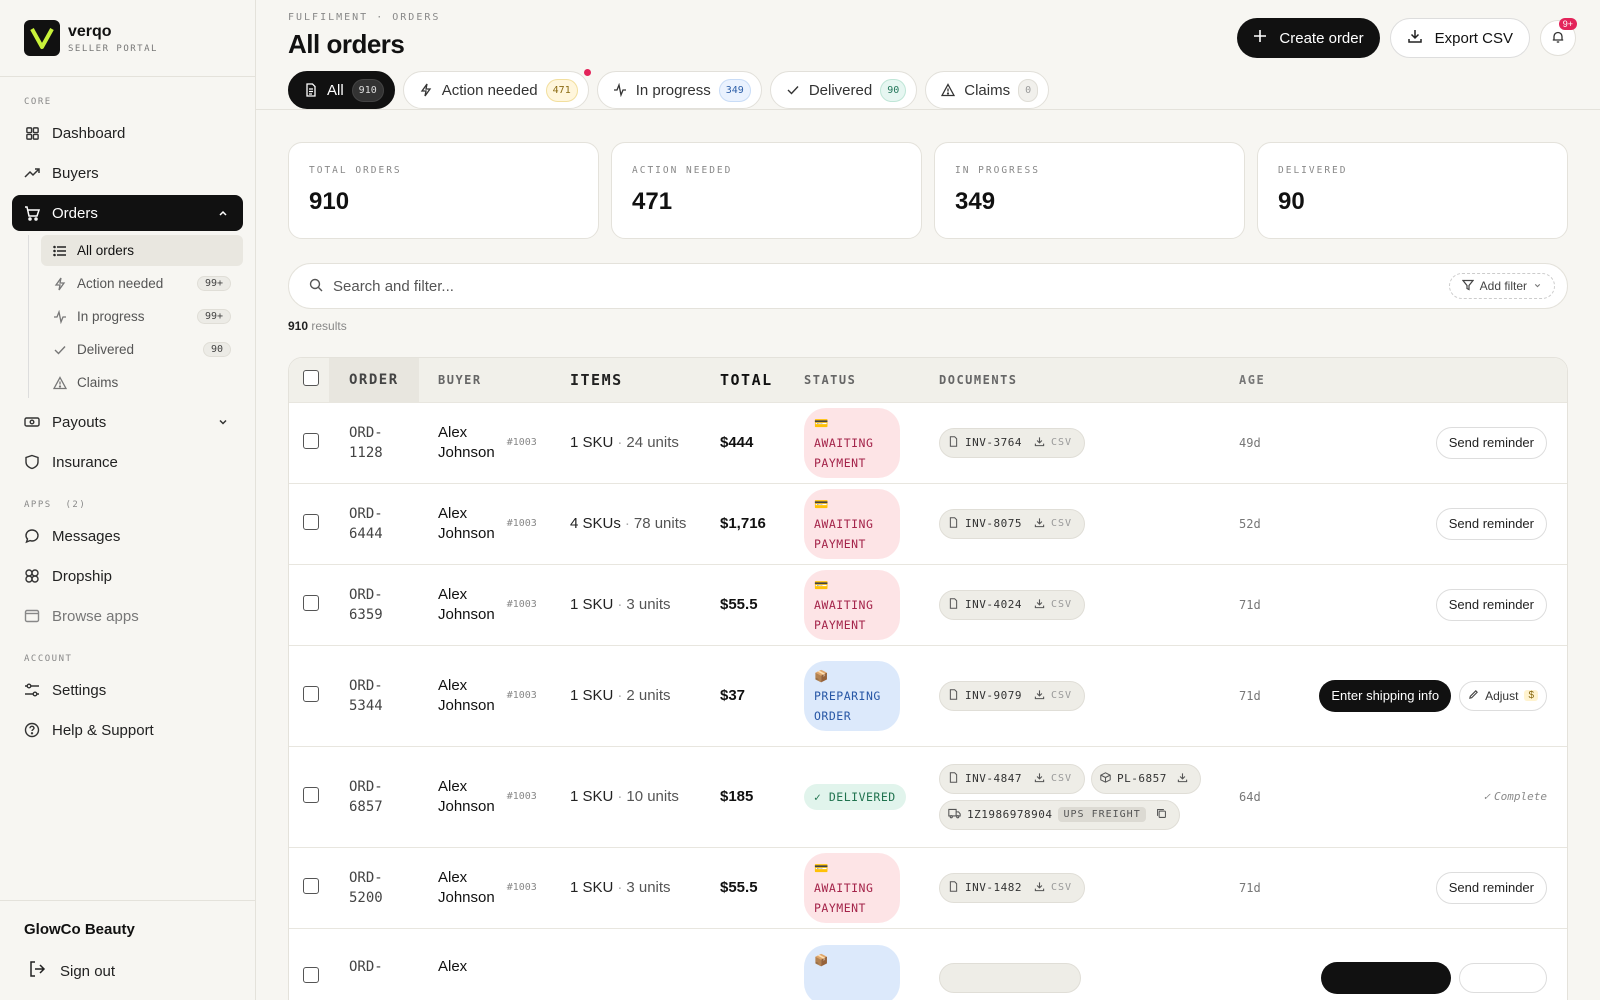 Image resolution: width=1600 pixels, height=1000 pixels. I want to click on copy-icon, so click(1161, 815).